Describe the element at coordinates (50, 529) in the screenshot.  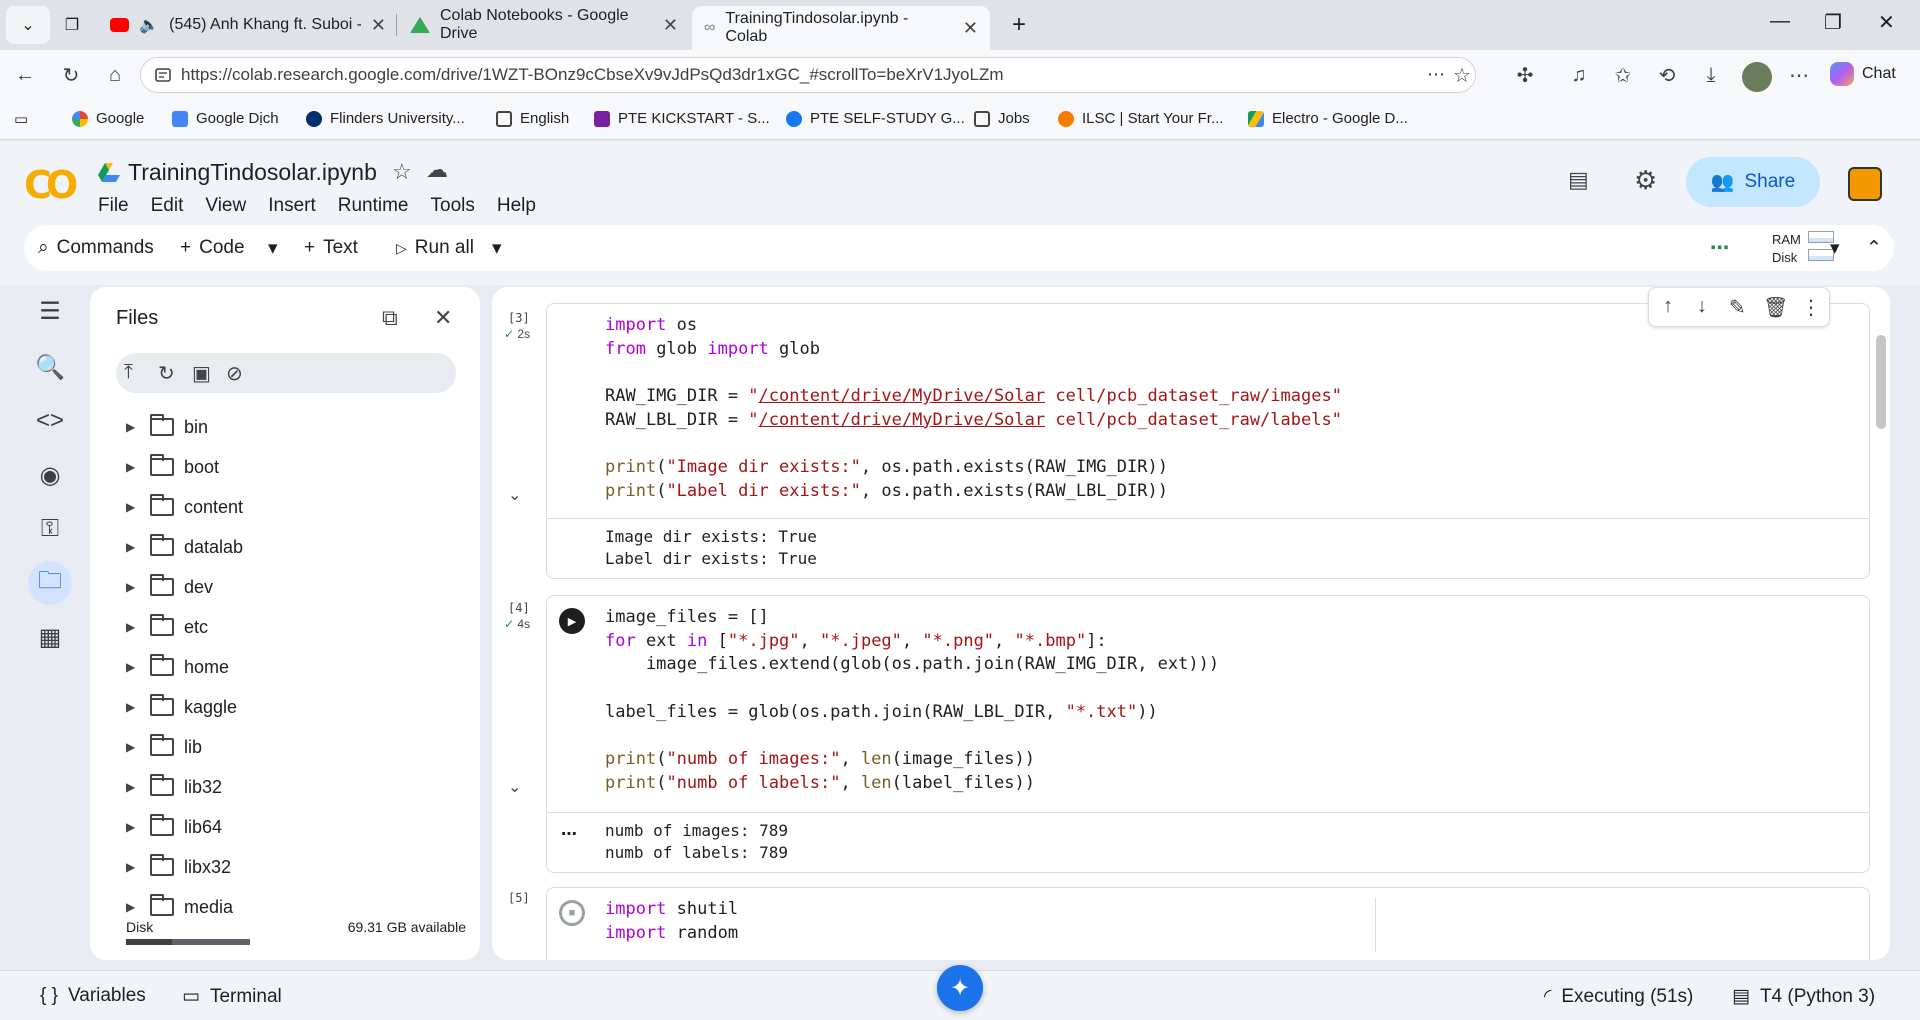
I see `secrets-key-icon: ⚿` at that location.